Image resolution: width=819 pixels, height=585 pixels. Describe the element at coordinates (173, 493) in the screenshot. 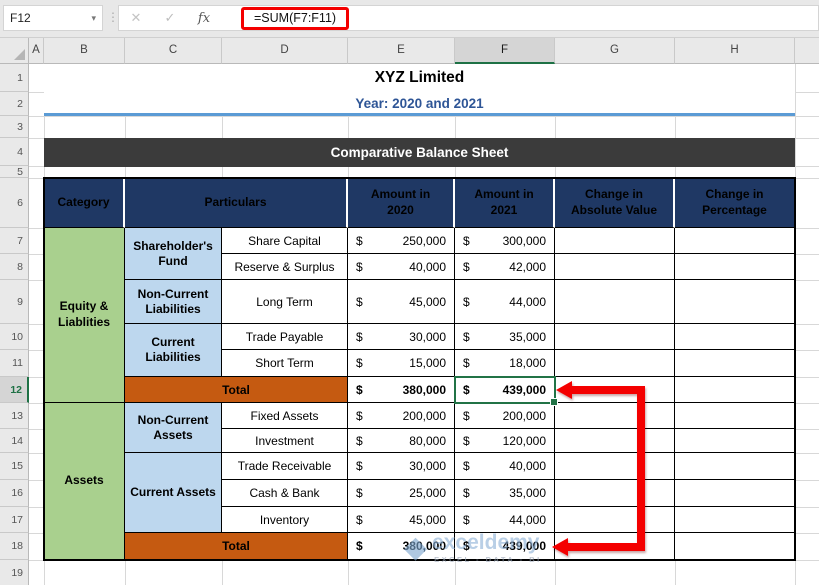

I see `group-current-assets: Current Assets` at that location.